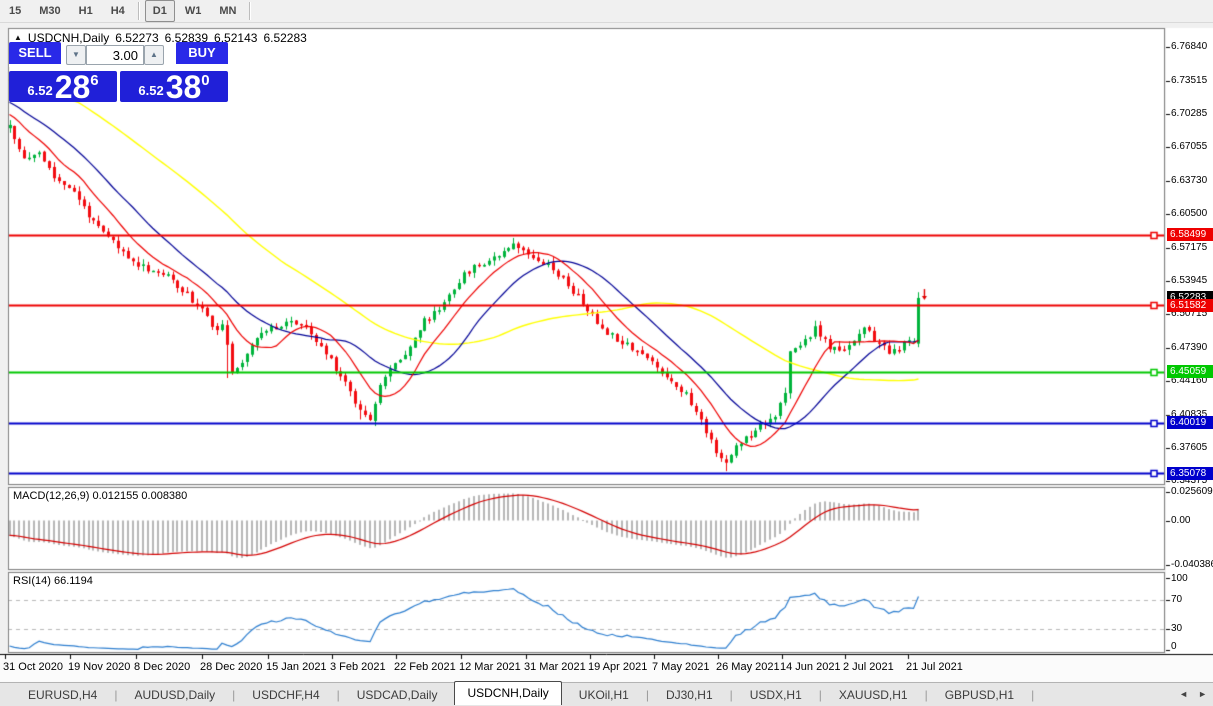 The width and height of the screenshot is (1213, 706). I want to click on price-tick-label: 6.60500, so click(1189, 214).